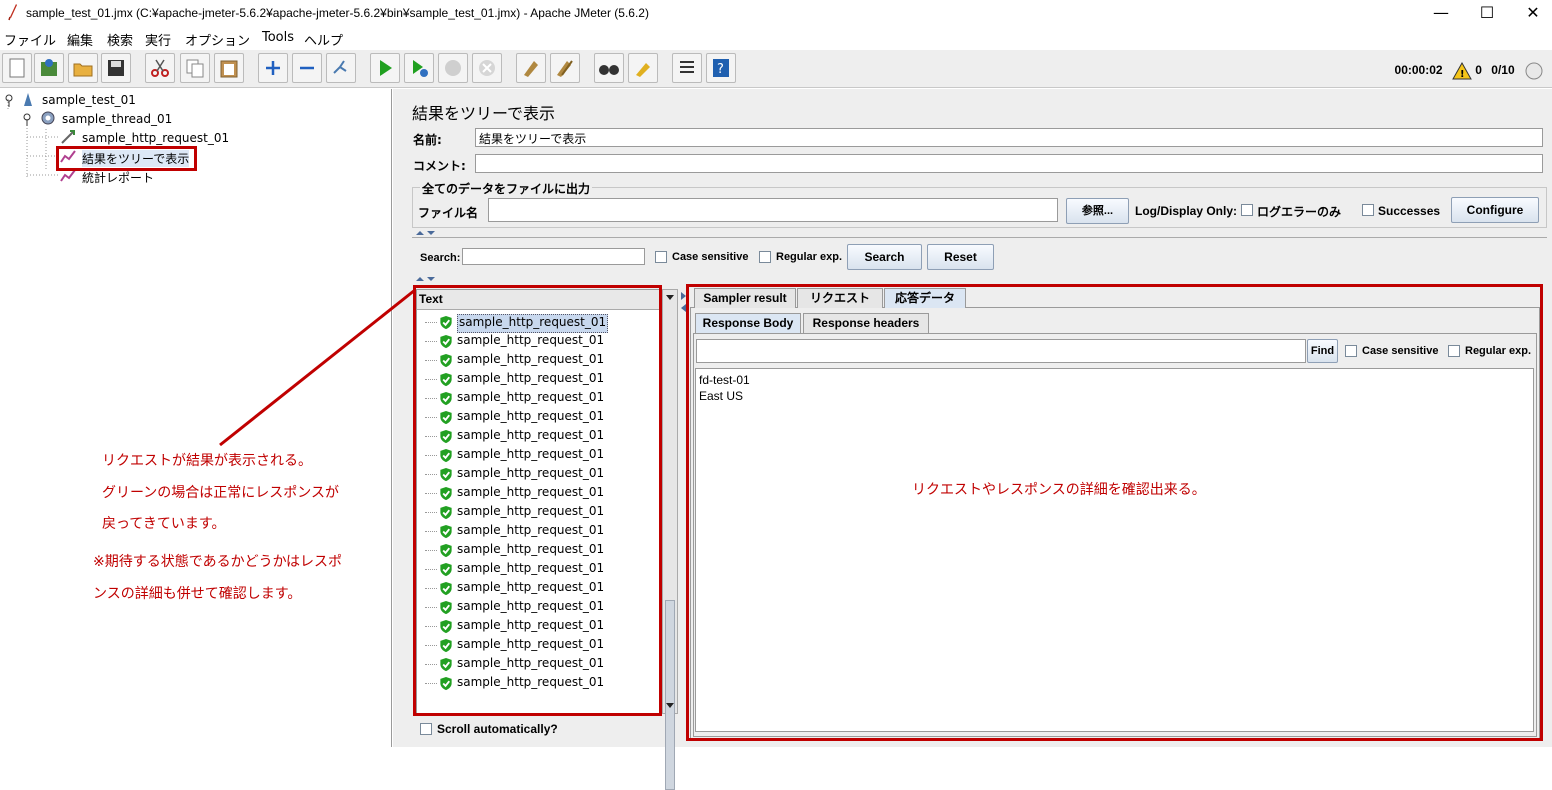 The width and height of the screenshot is (1552, 790). Describe the element at coordinates (960, 257) in the screenshot. I see `reset-button: Reset` at that location.